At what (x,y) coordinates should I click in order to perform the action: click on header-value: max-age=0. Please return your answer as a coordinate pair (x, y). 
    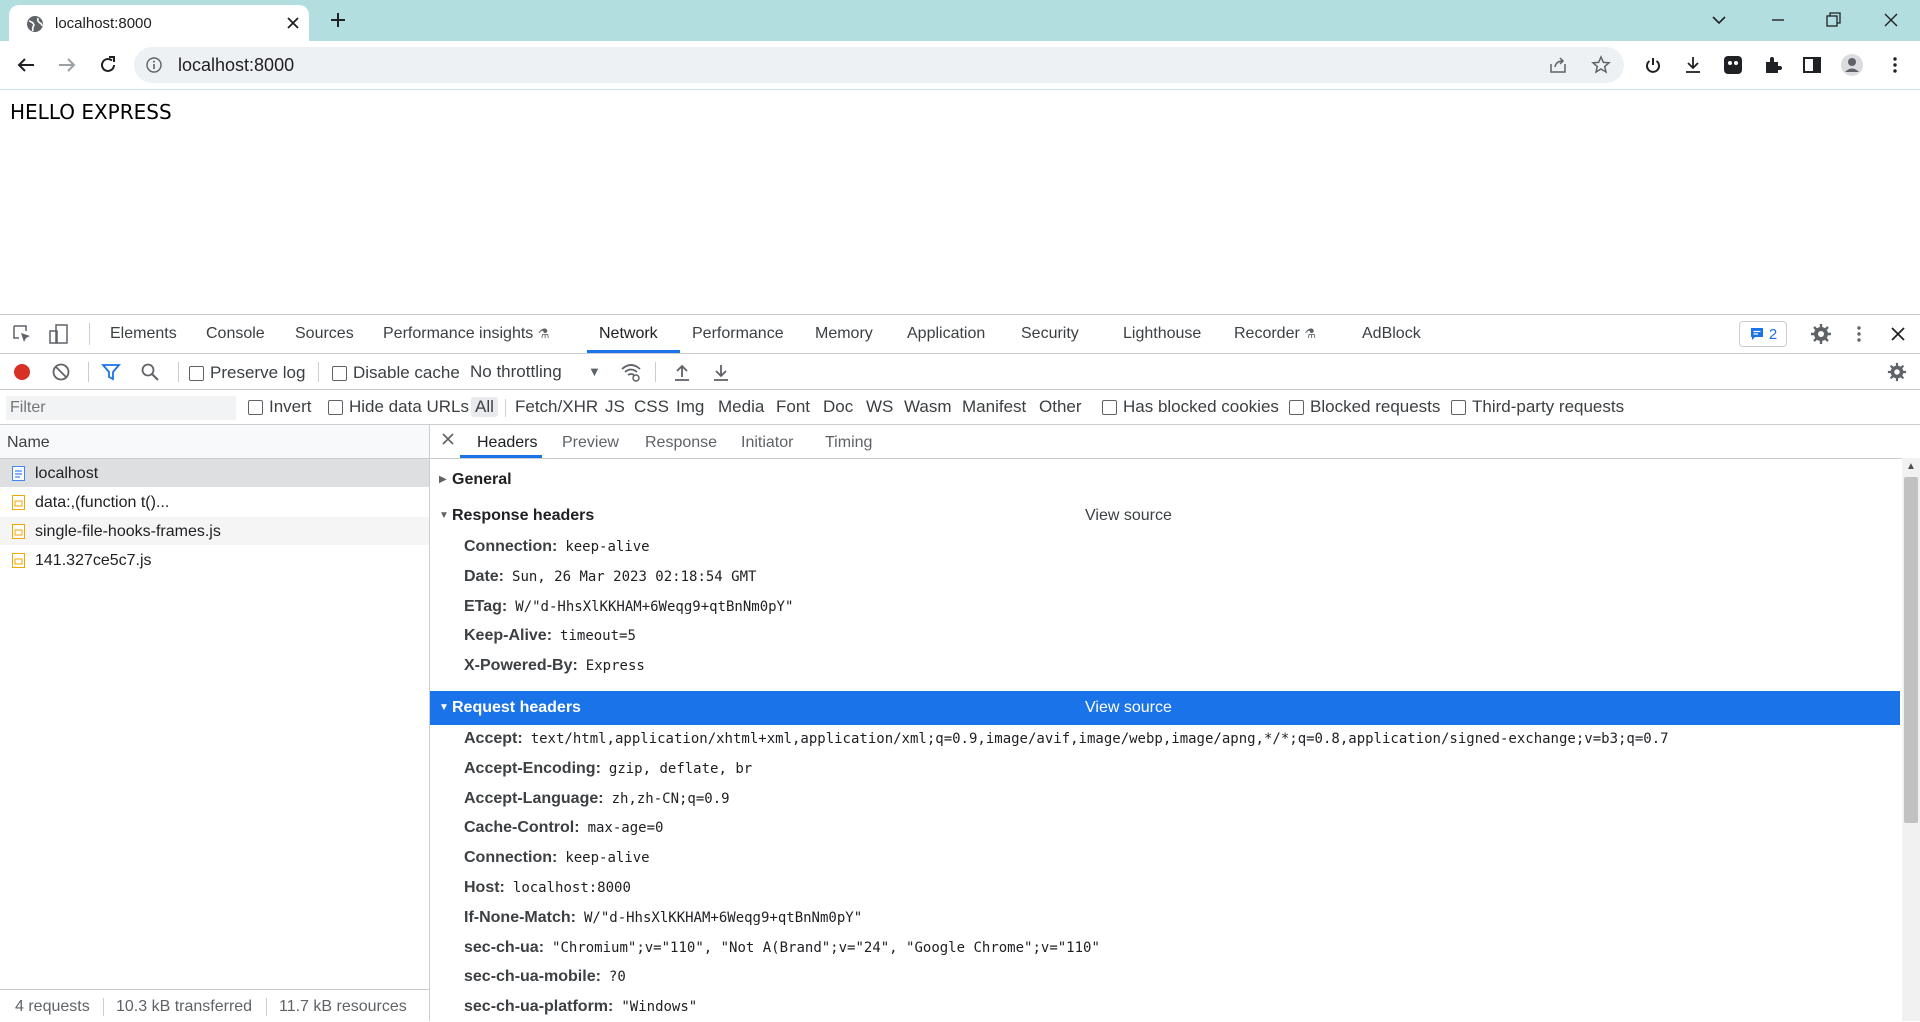
    Looking at the image, I should click on (625, 828).